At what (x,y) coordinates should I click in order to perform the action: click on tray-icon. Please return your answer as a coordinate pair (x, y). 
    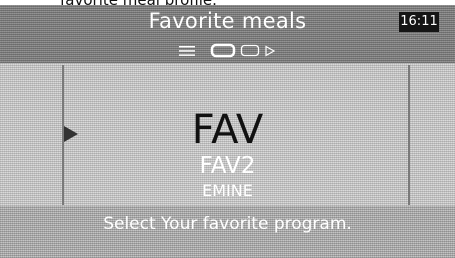
    Looking at the image, I should click on (250, 50).